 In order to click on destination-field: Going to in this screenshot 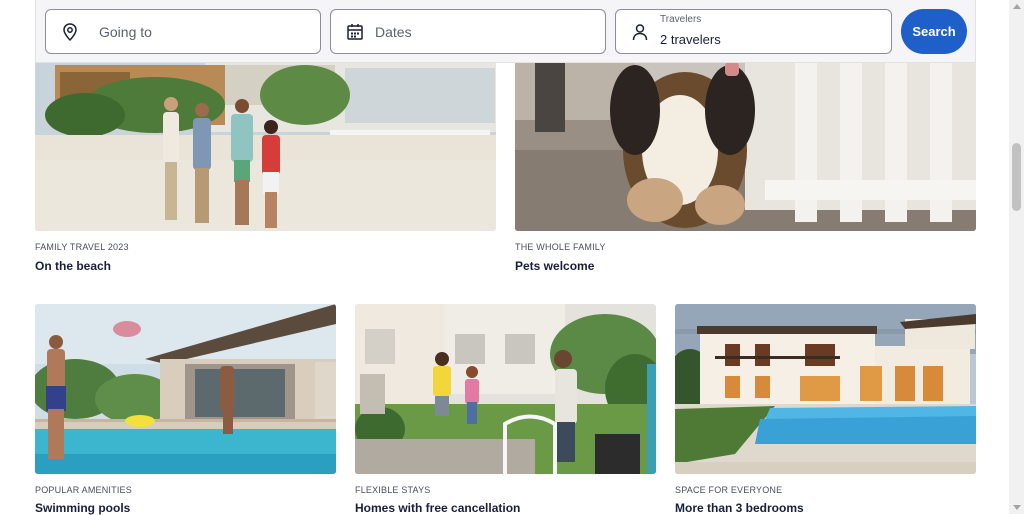, I will do `click(183, 31)`.